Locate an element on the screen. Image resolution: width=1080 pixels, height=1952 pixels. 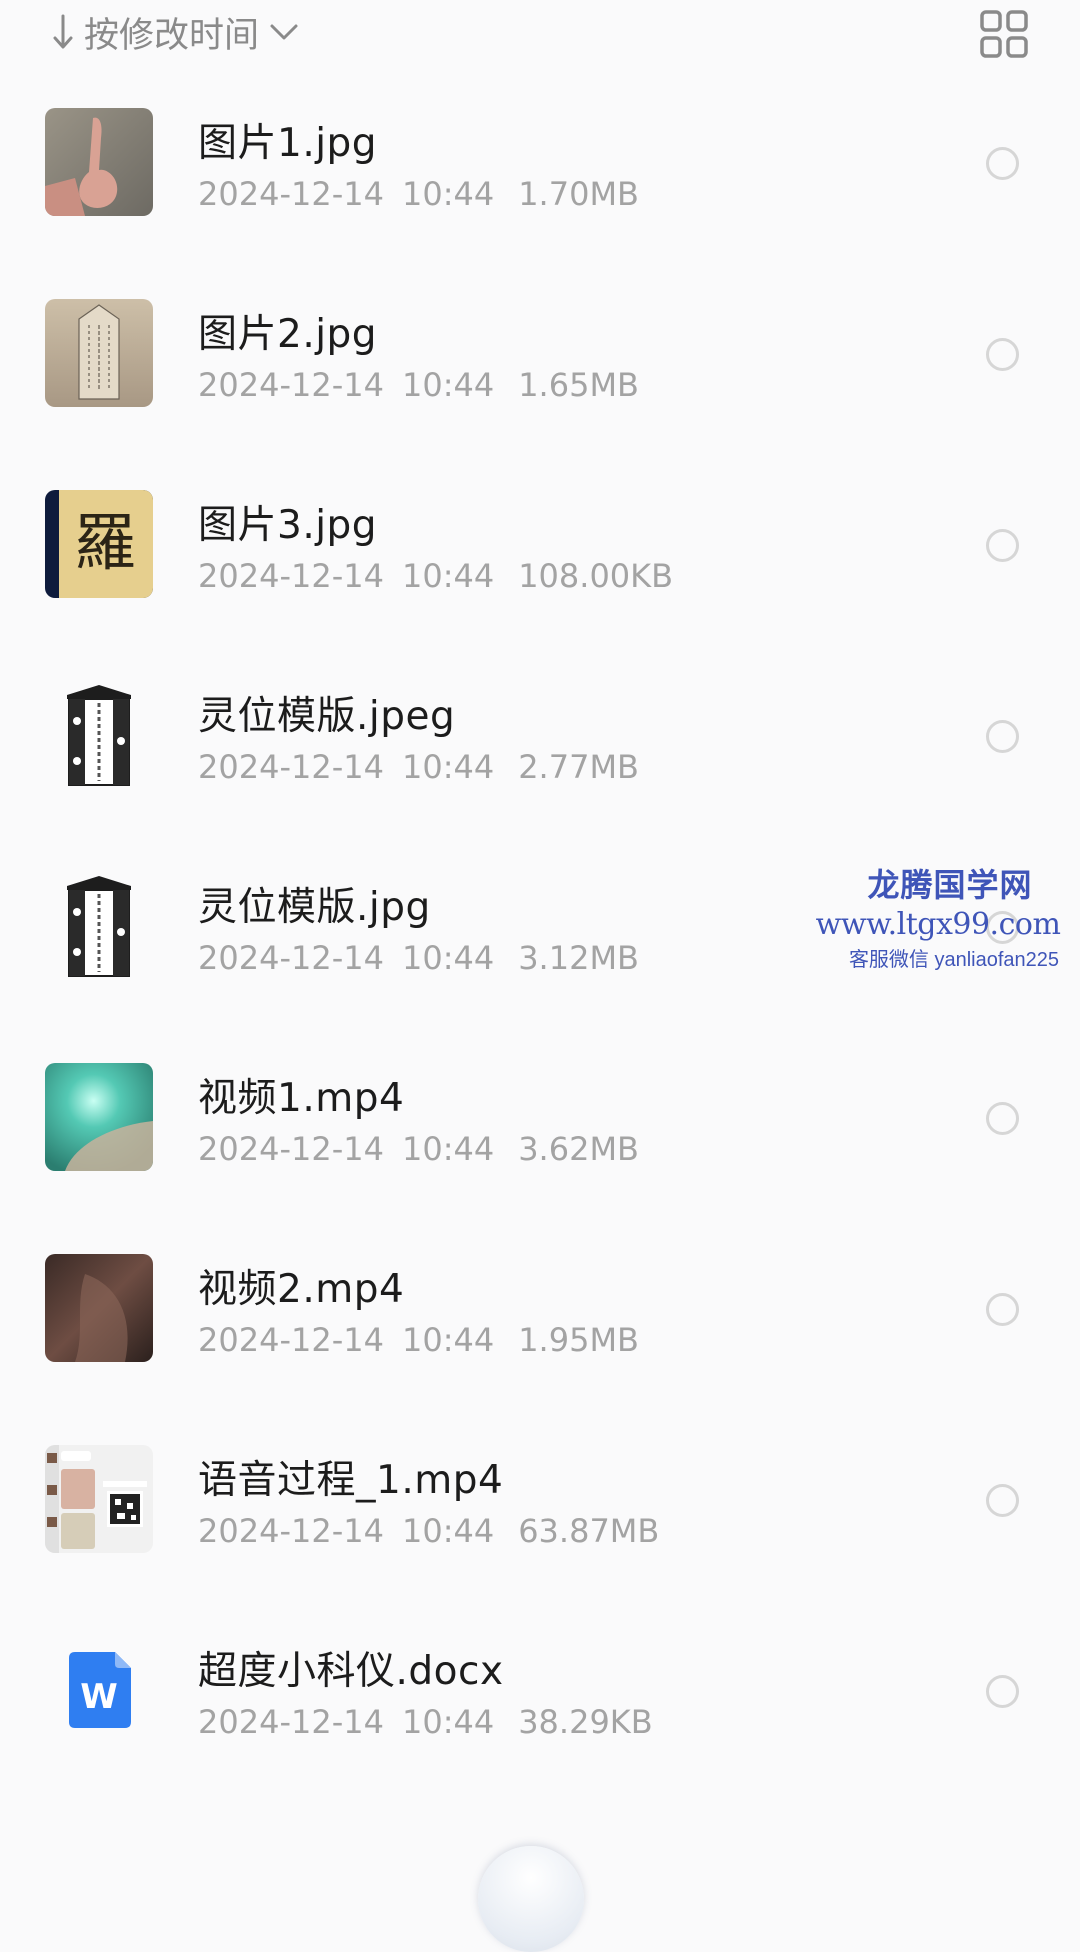
file-row: 视频2.mp4 2024-12-14 10:44 1.95MB is located at coordinates (540, 1311).